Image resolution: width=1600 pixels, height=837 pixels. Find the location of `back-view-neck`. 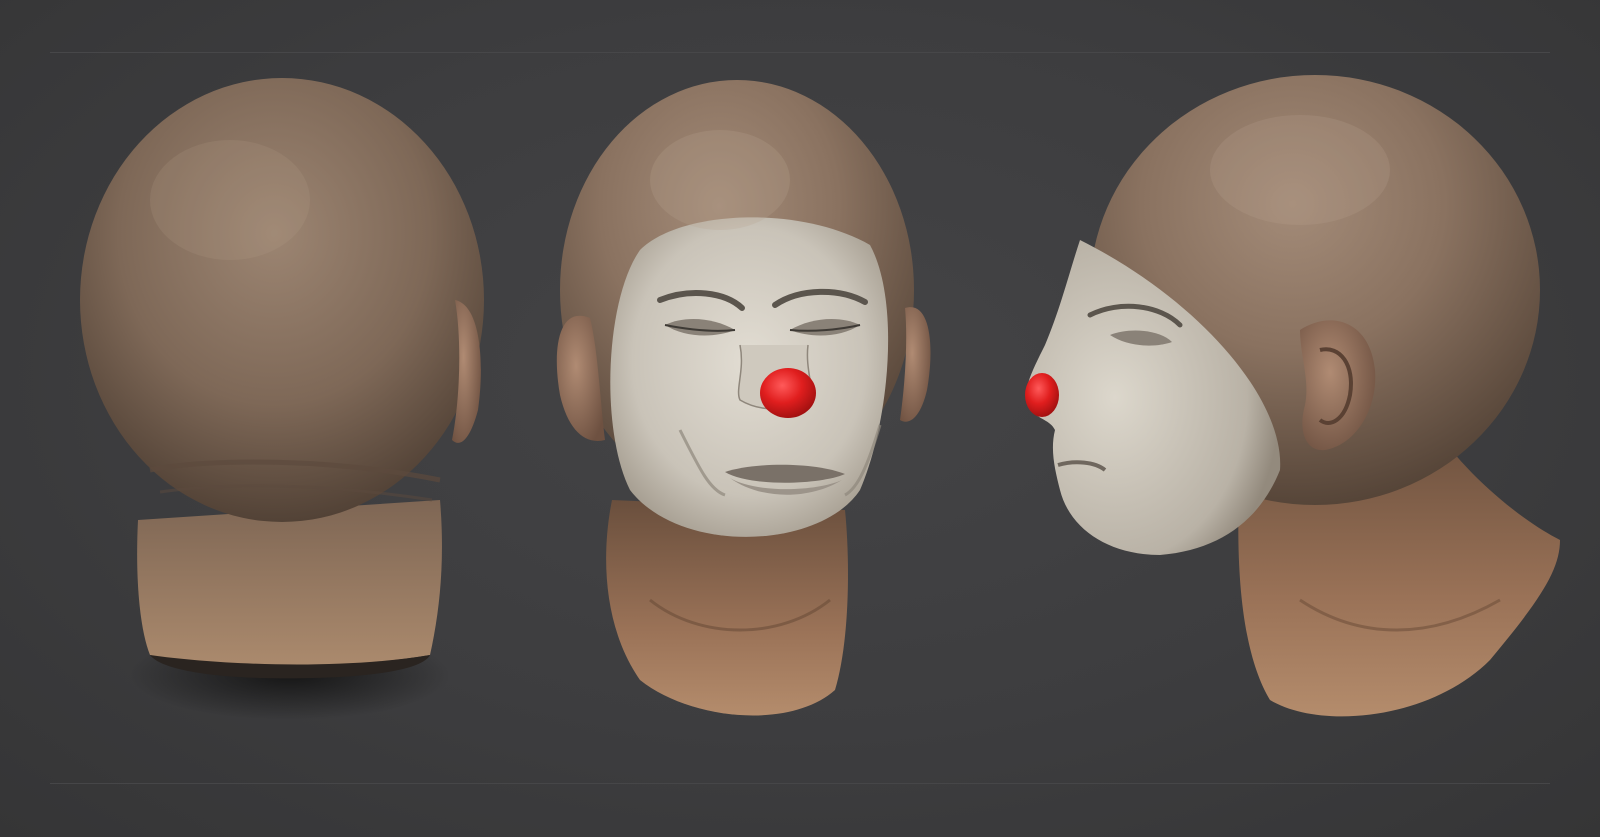

back-view-neck is located at coordinates (289, 583).